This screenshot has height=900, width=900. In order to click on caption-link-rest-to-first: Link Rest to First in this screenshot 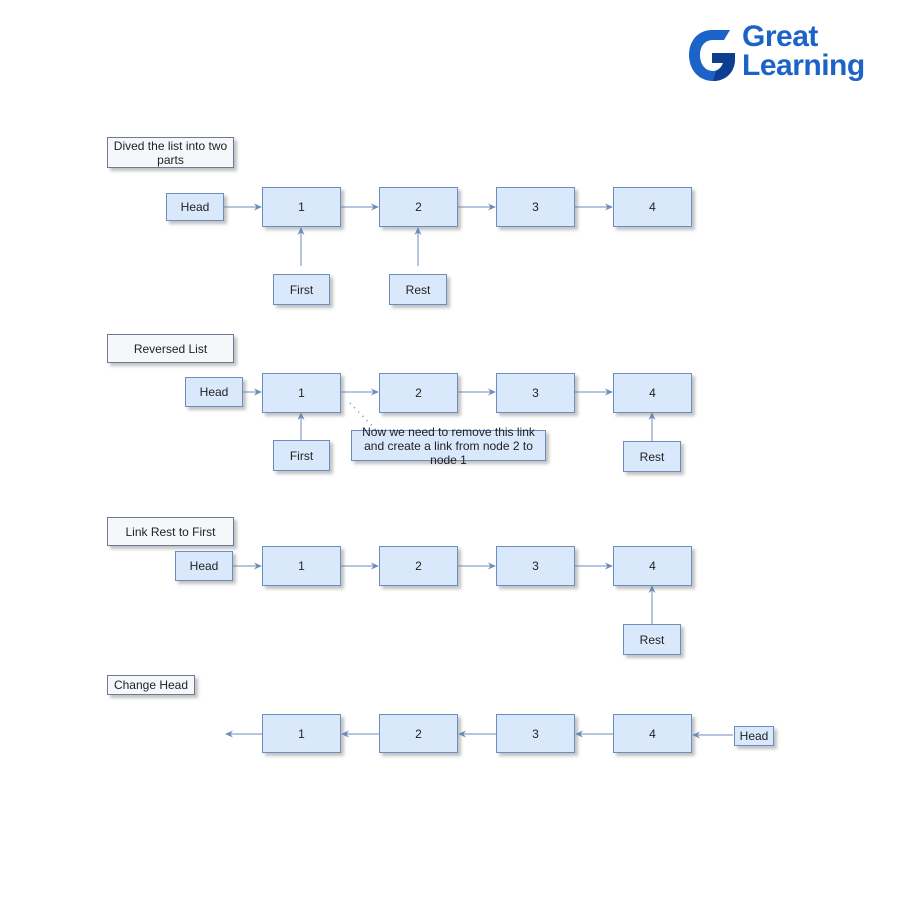, I will do `click(170, 531)`.